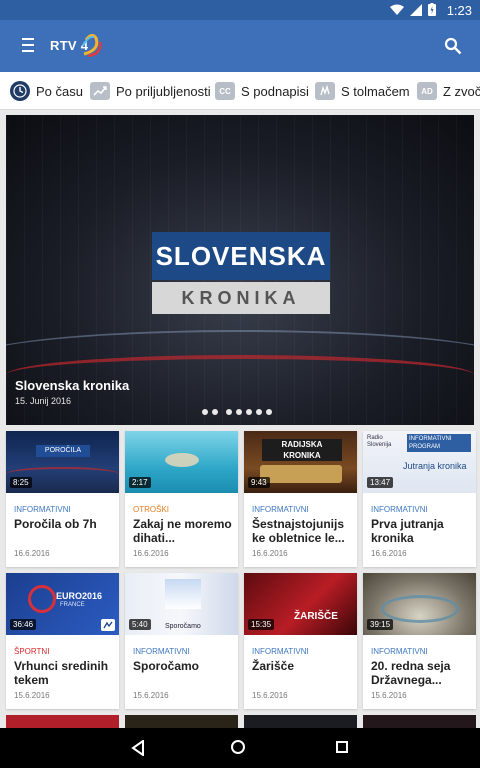  I want to click on category: ŠPORTNI, so click(32, 651).